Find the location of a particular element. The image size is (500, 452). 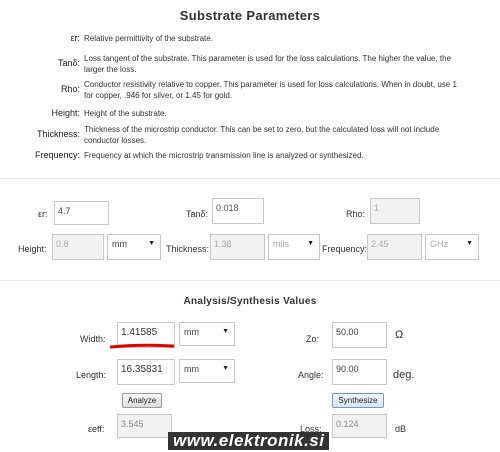

width-unit-value: mm is located at coordinates (191, 332).